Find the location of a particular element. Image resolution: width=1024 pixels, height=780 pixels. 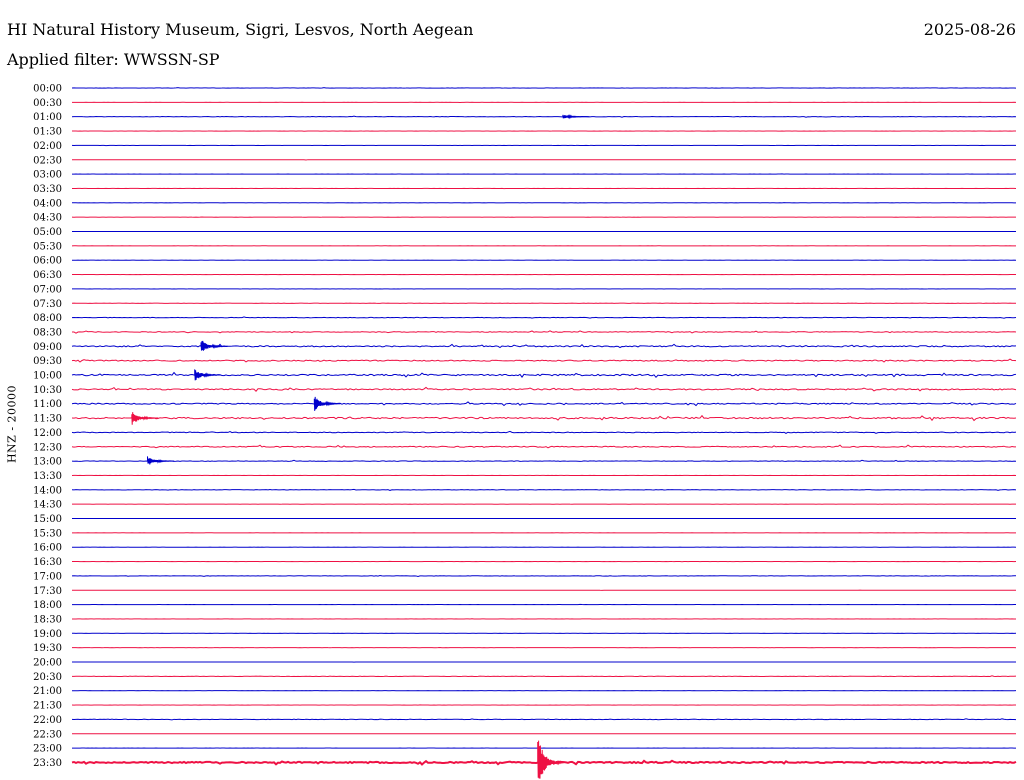

row-time-label: 03:00 is located at coordinates (47, 175).